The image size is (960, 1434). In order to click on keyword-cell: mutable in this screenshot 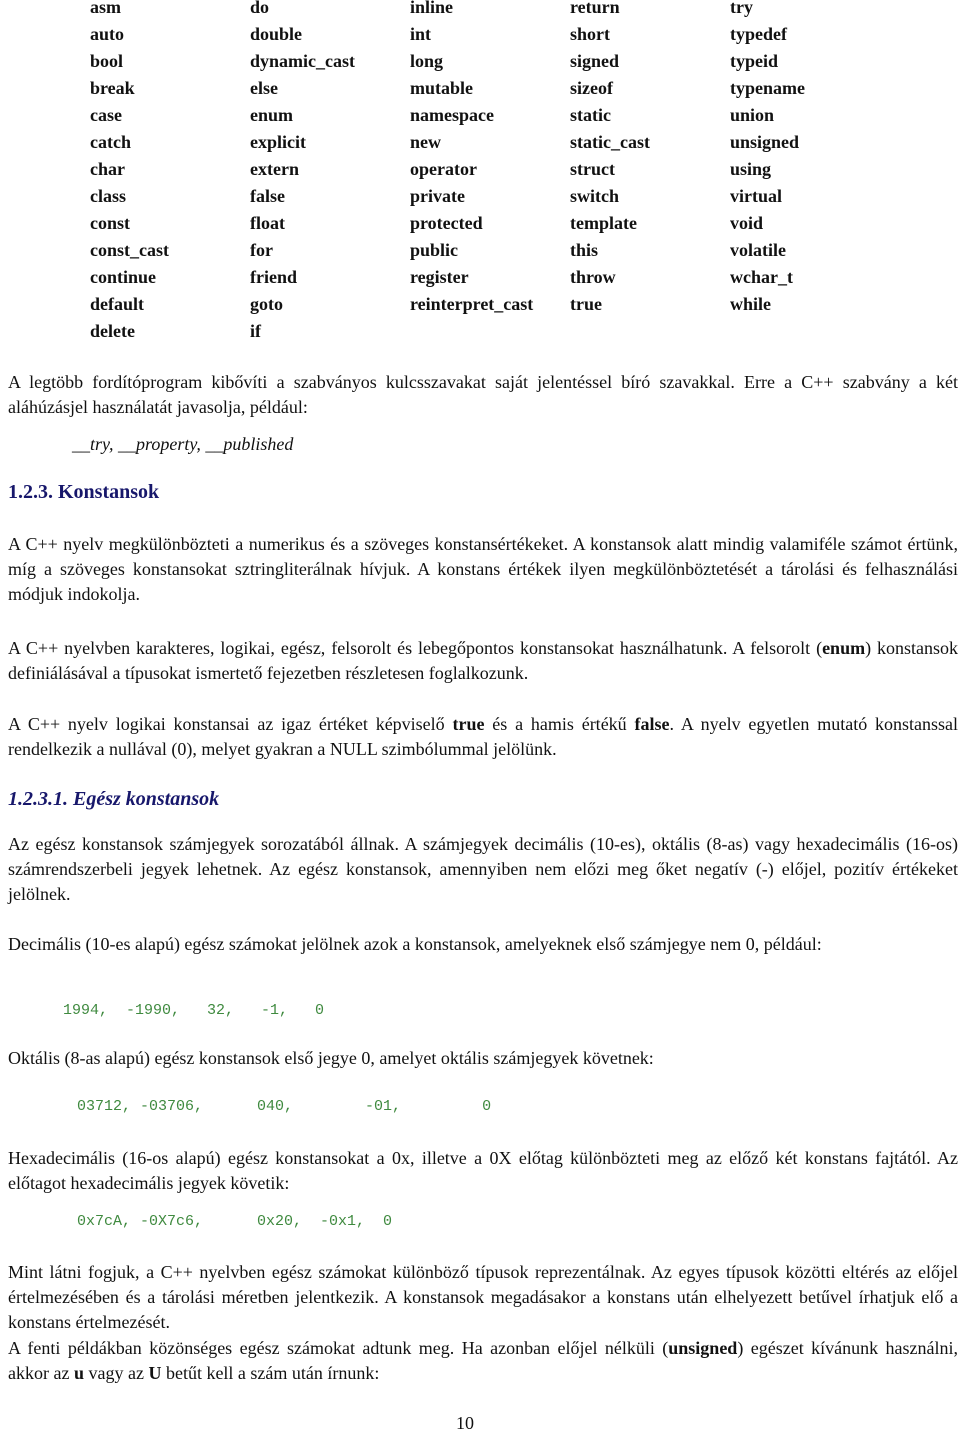, I will do `click(441, 88)`.